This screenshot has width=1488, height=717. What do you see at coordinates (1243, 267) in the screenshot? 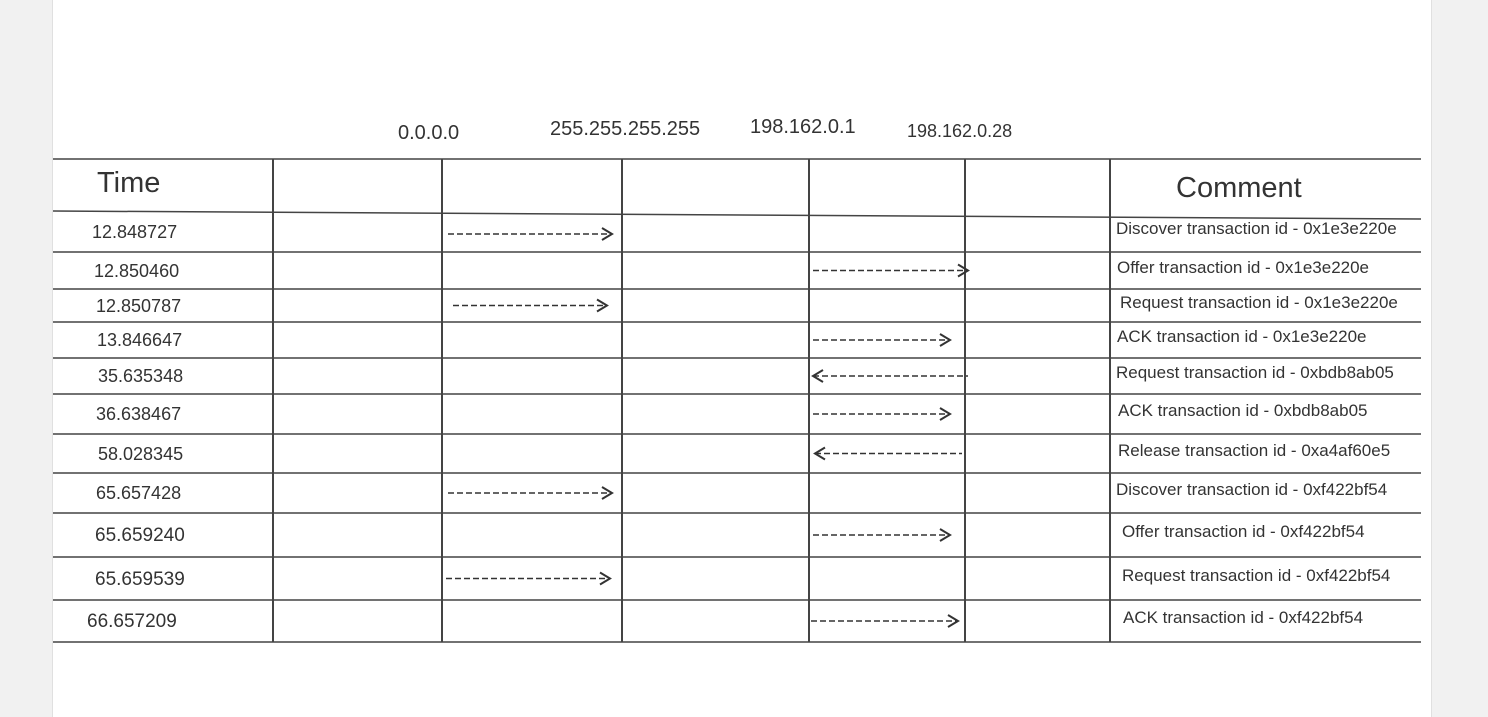
I see `row-comment: Offer transaction id - 0x1e3e220e` at bounding box center [1243, 267].